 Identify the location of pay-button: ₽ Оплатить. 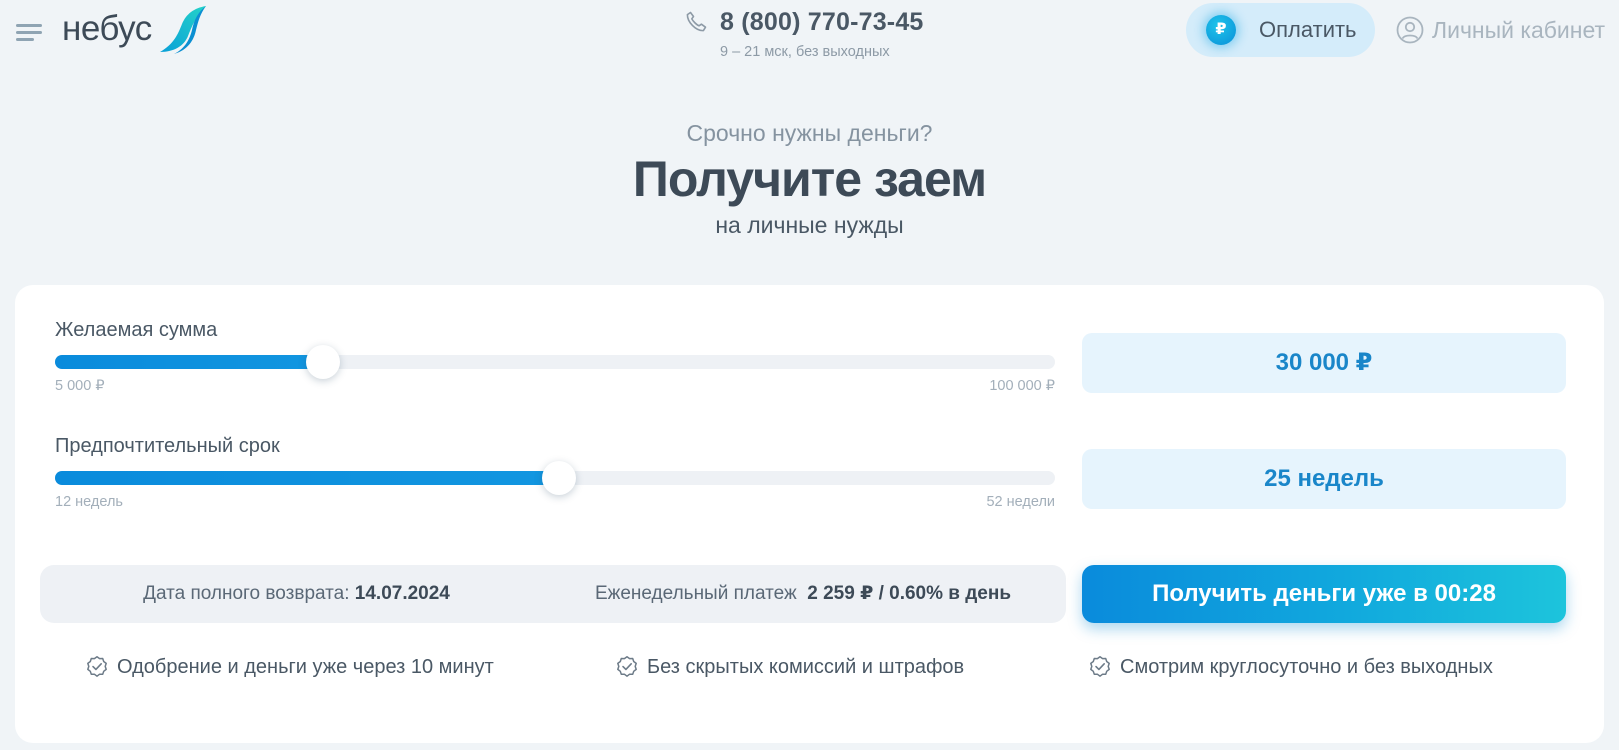
(1280, 30).